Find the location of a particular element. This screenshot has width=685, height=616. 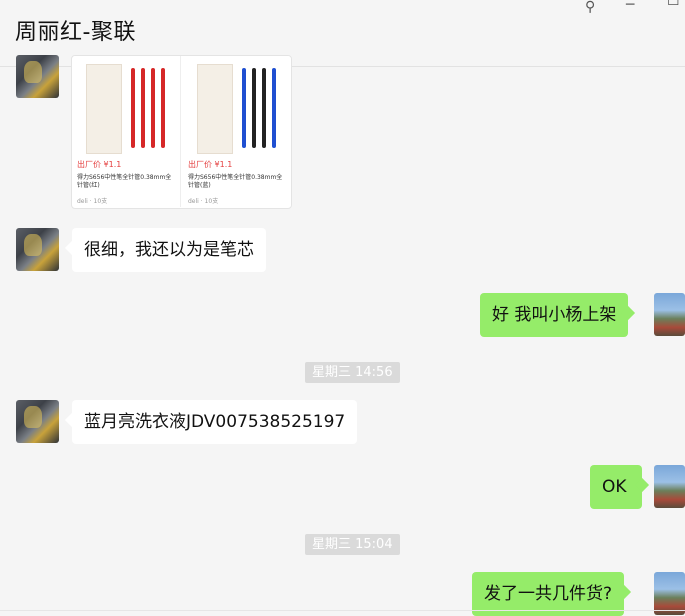

message-bubble-outgoing: OK is located at coordinates (616, 487).